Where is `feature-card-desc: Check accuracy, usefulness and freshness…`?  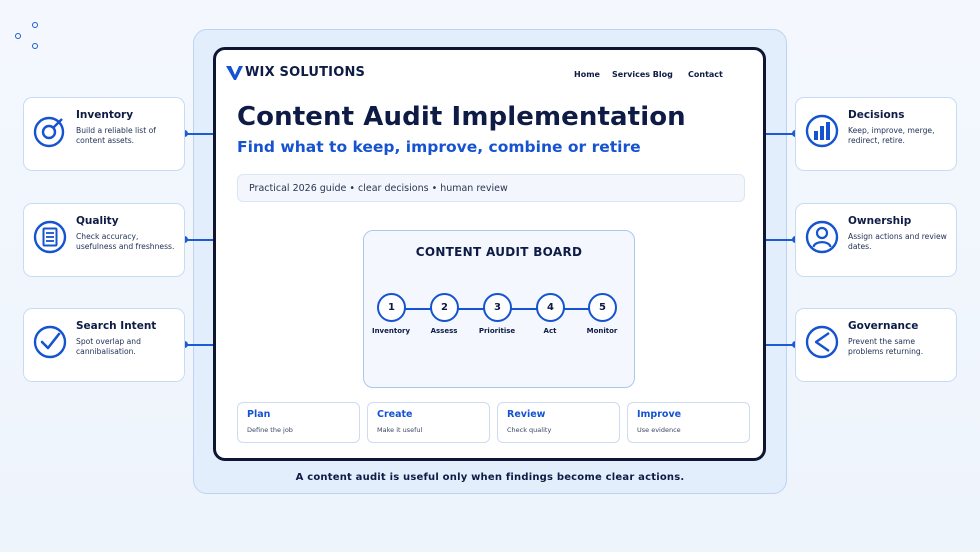 feature-card-desc: Check accuracy, usefulness and freshness… is located at coordinates (125, 241).